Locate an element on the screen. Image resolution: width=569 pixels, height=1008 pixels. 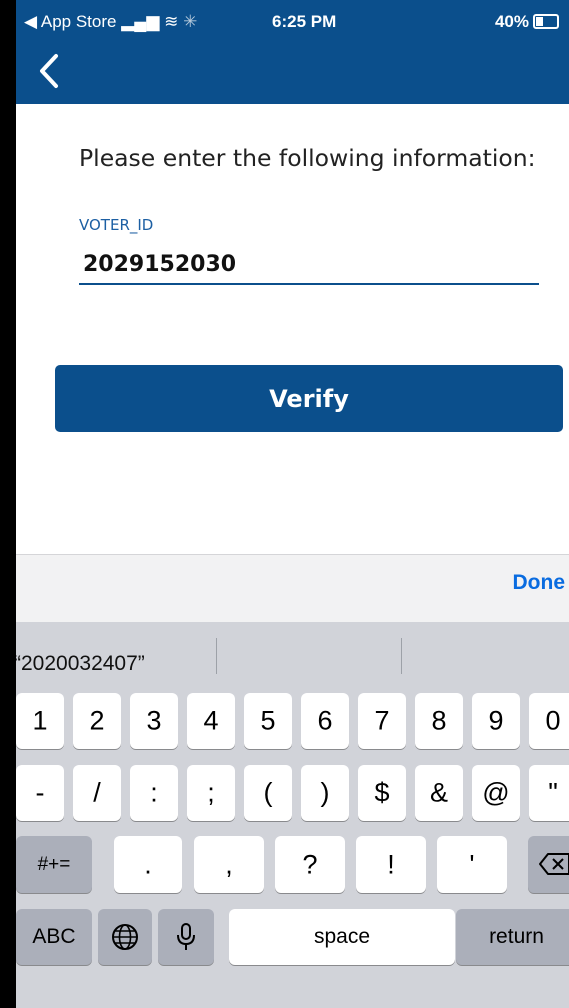
key-colon: : is located at coordinates (154, 793).